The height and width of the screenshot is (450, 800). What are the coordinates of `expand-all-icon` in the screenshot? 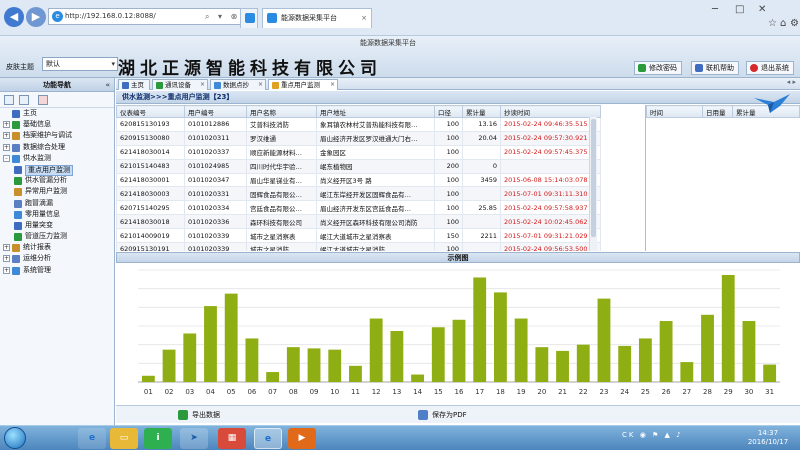 It's located at (9, 100).